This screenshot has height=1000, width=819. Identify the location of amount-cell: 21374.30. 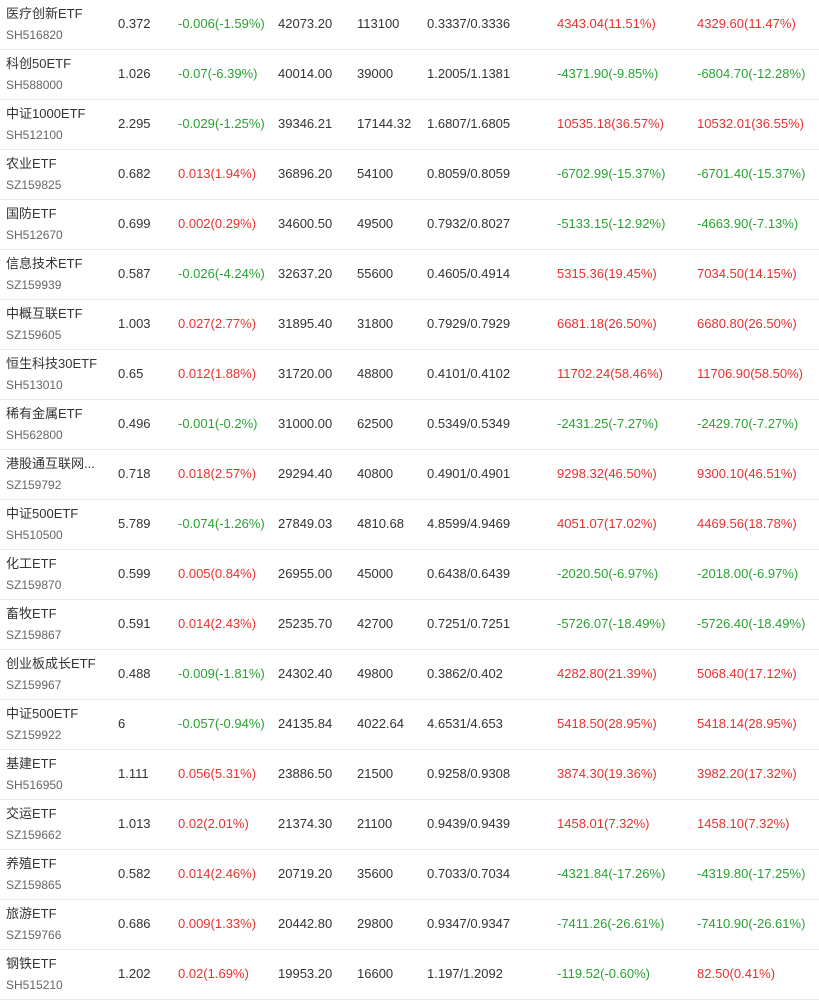
(305, 823).